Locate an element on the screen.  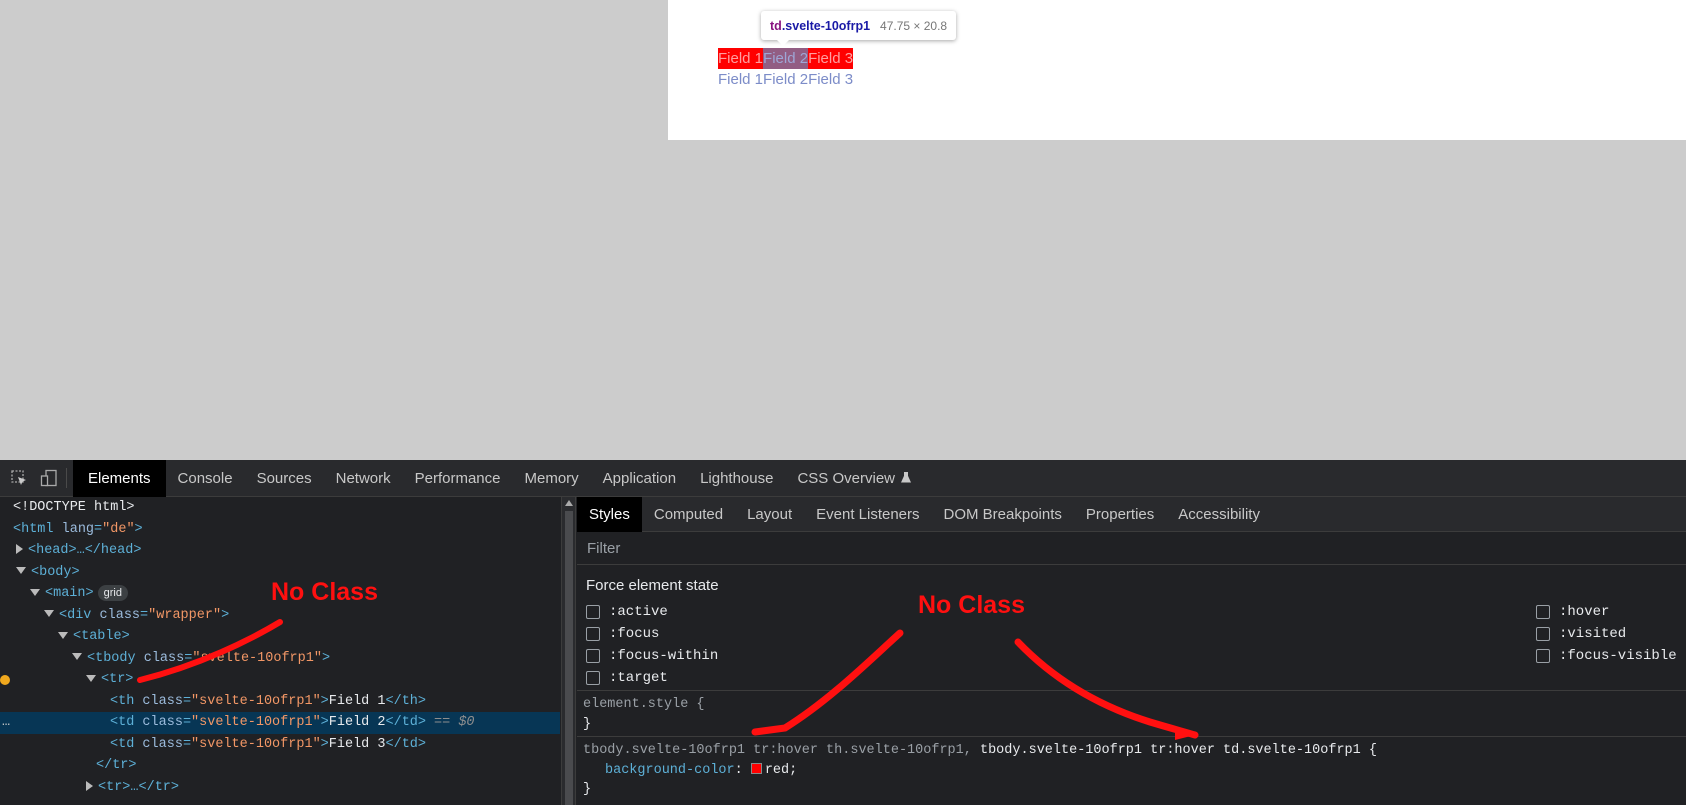
annotation-right: No Class is located at coordinates (971, 605).